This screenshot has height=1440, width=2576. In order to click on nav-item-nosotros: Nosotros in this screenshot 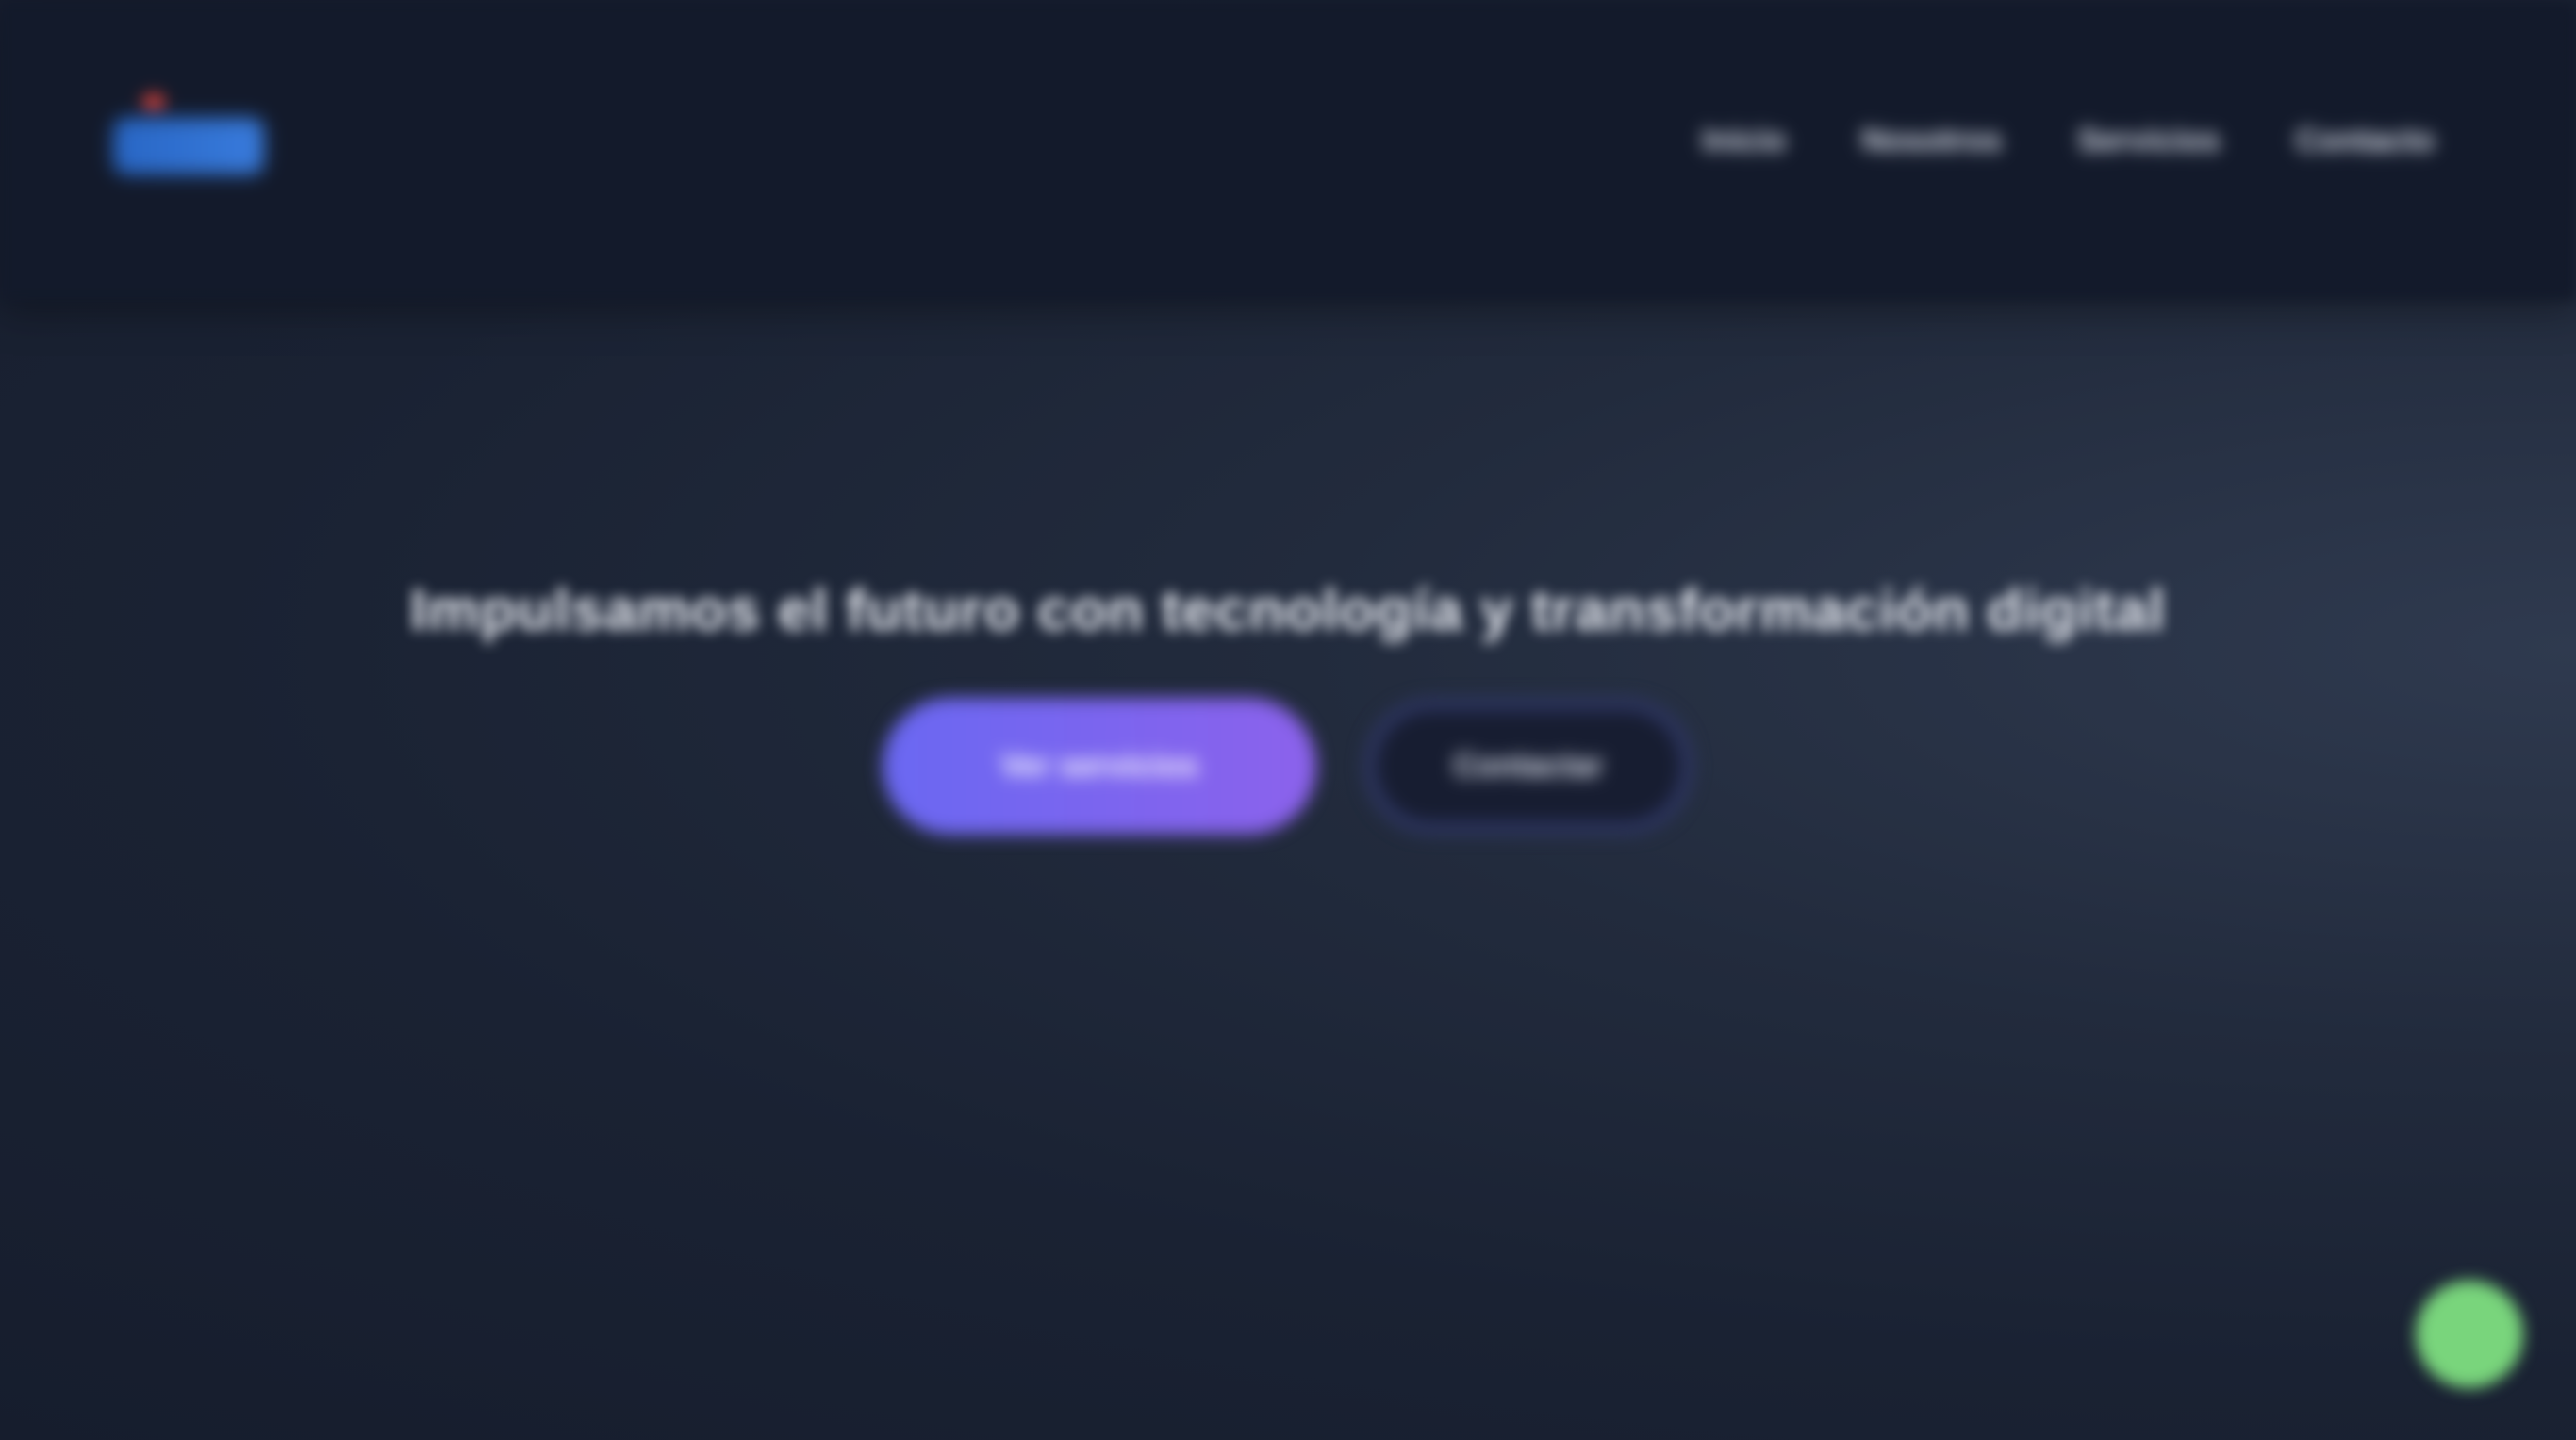, I will do `click(1931, 141)`.